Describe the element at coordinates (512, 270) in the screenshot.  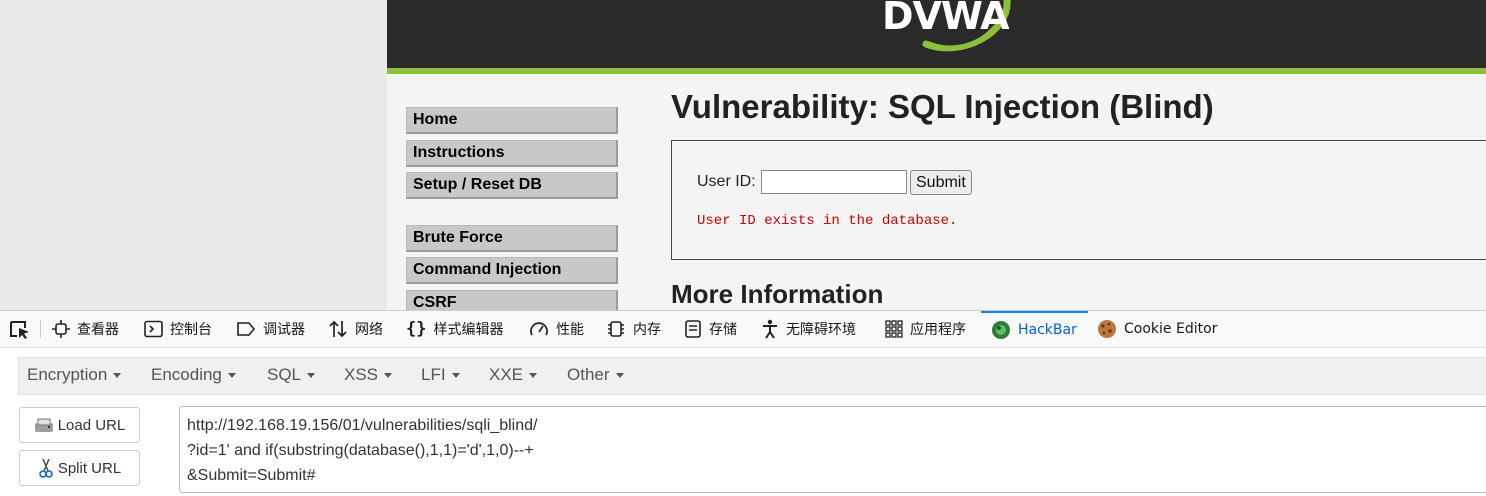
I see `menu-item-command-injection: Command Injection` at that location.